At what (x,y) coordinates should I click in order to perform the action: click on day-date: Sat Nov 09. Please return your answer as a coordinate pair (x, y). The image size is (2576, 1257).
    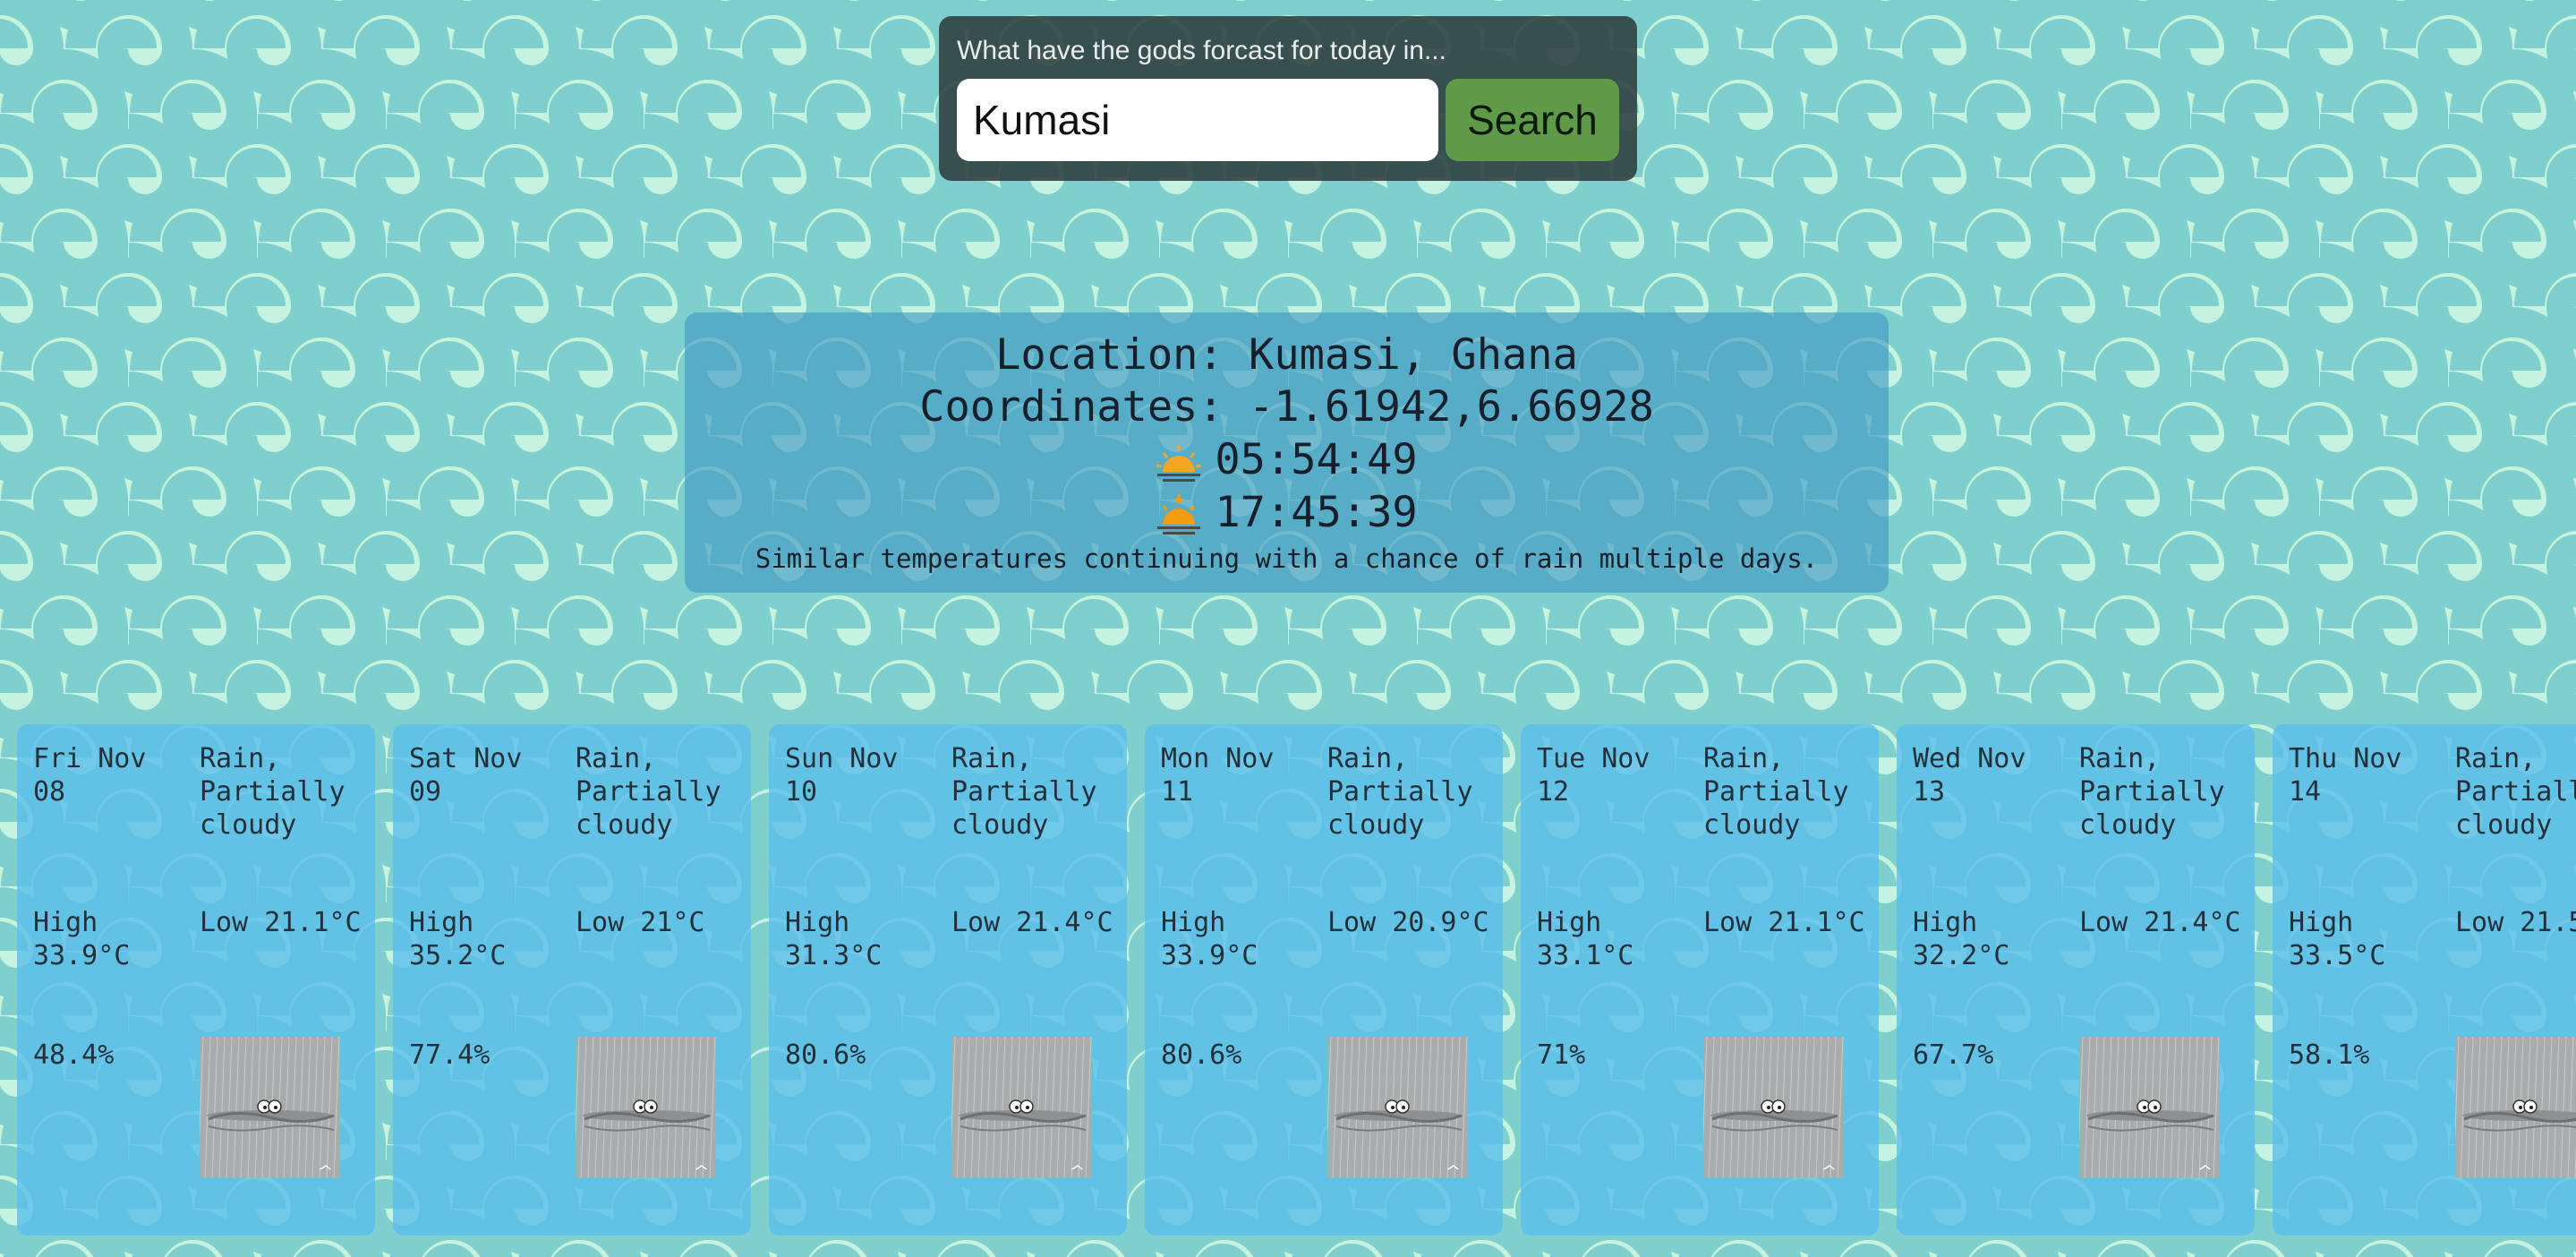
    Looking at the image, I should click on (466, 776).